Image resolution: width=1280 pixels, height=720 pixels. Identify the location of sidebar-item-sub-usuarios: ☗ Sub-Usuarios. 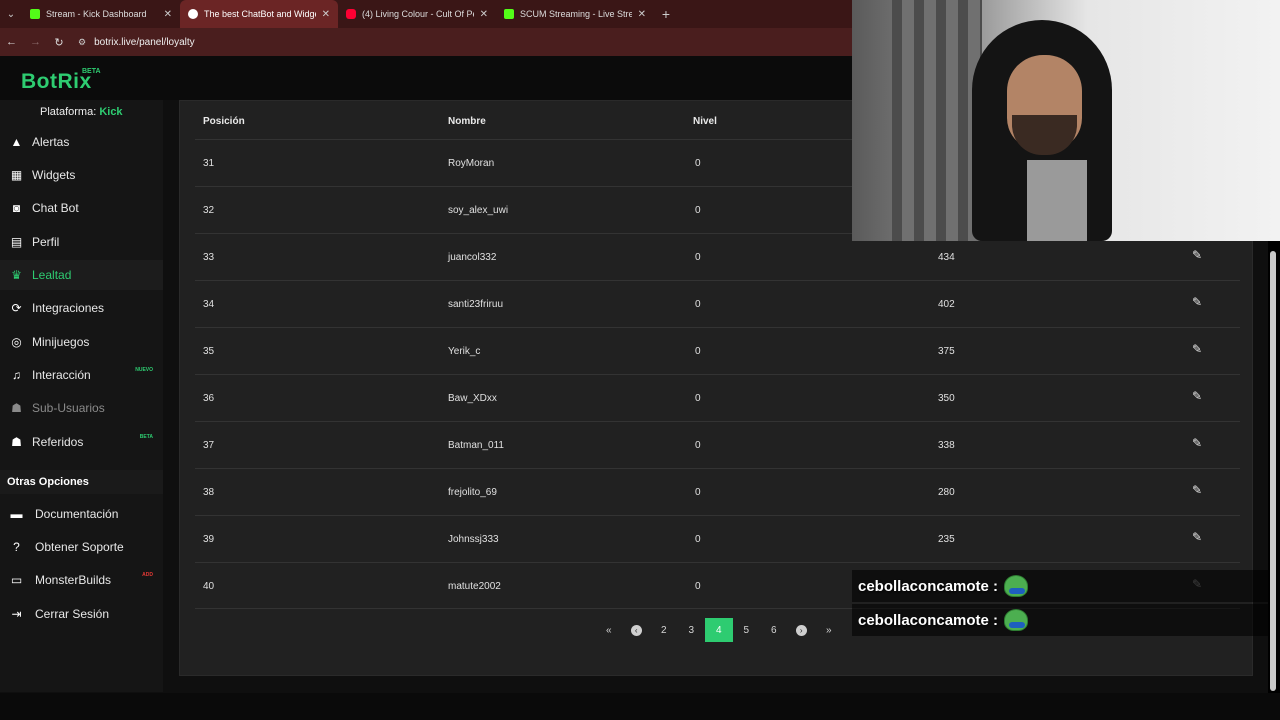
(81, 408).